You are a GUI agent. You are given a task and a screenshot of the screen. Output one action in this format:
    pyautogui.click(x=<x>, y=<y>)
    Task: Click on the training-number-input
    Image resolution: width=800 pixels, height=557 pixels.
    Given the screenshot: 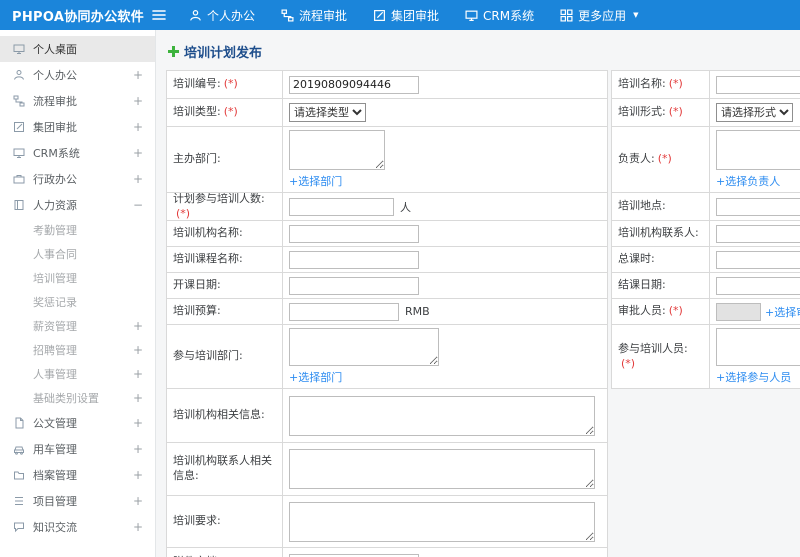 What is the action you would take?
    pyautogui.click(x=354, y=84)
    